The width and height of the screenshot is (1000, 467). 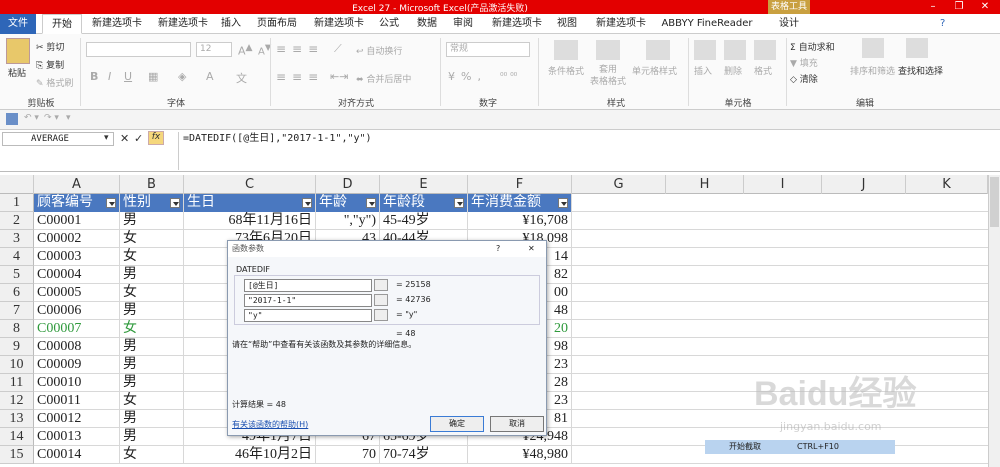 What do you see at coordinates (250, 455) in the screenshot?
I see `cell-c: 46年10月2日` at bounding box center [250, 455].